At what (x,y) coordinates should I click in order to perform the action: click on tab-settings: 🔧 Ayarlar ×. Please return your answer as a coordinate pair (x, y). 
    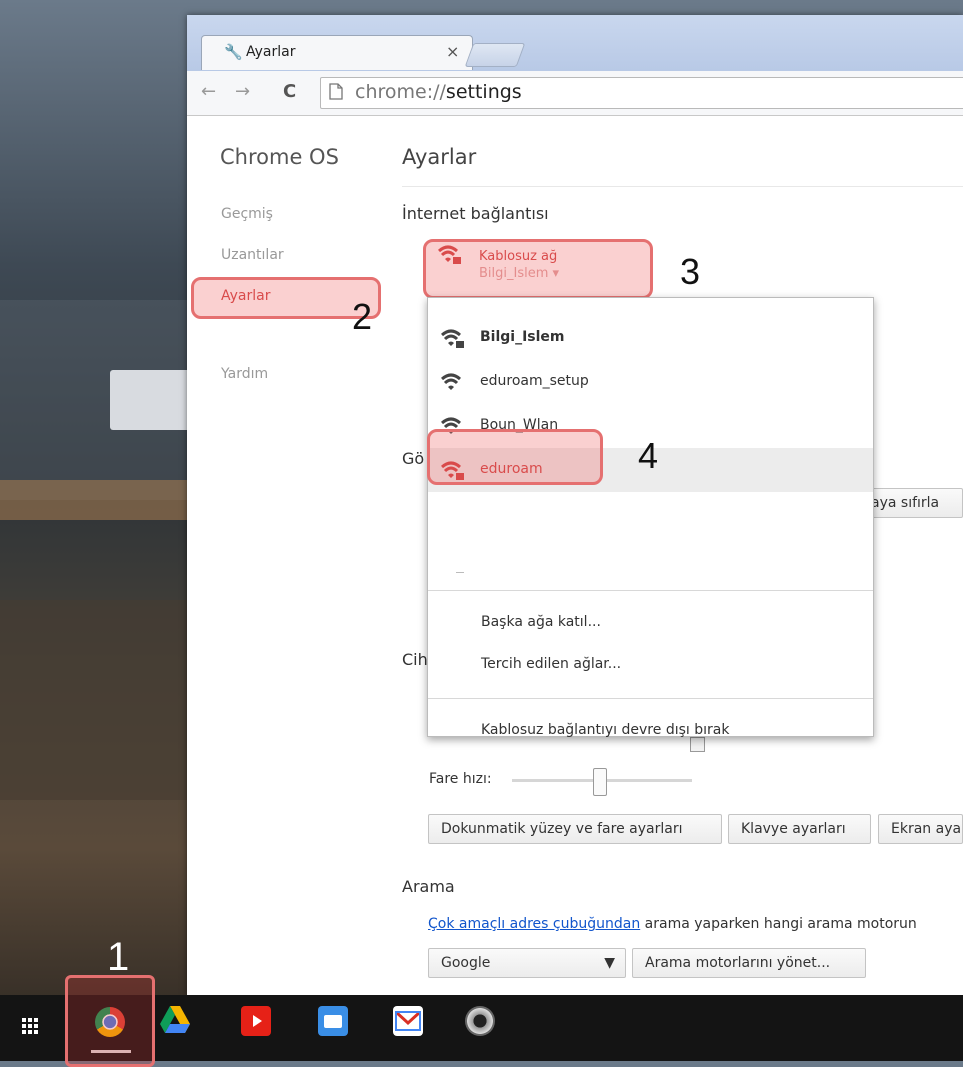
    Looking at the image, I should click on (337, 52).